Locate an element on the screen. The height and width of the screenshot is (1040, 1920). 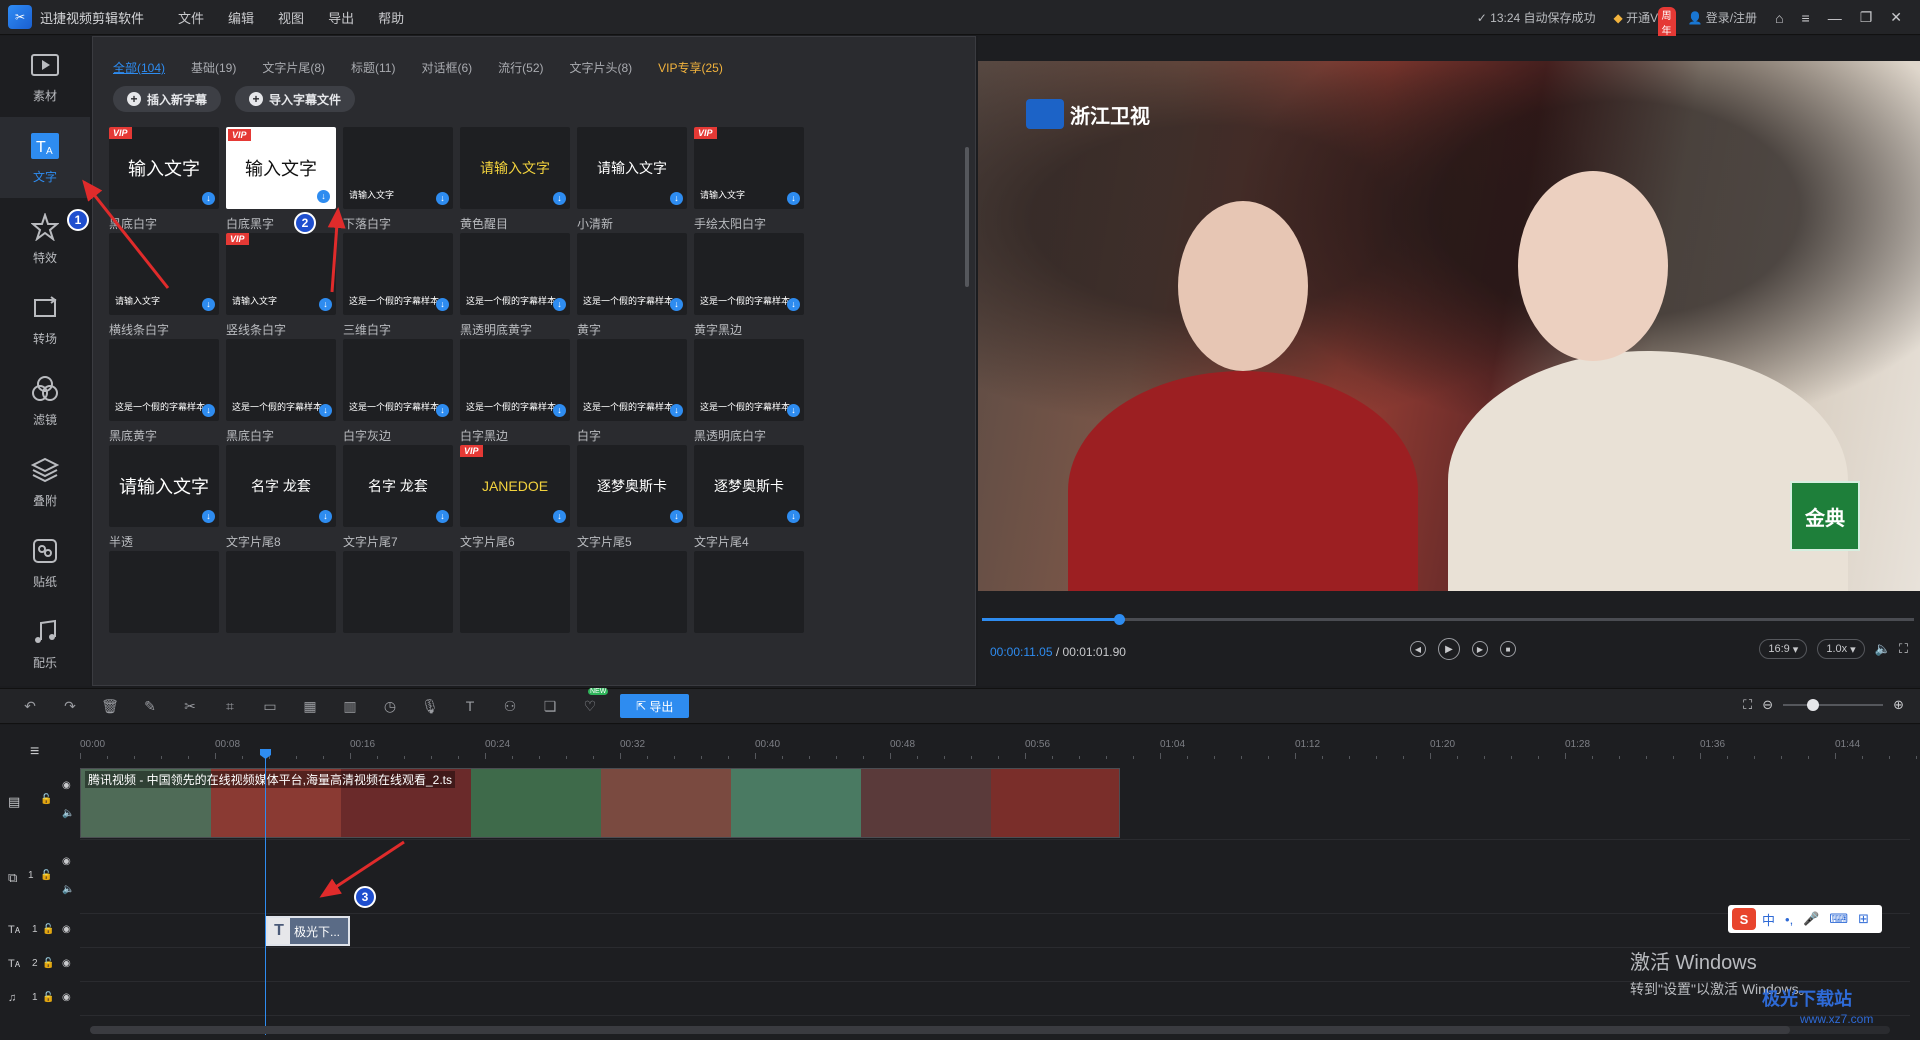
sidebar-item-text: TA 文字 is located at coordinates (45, 157).